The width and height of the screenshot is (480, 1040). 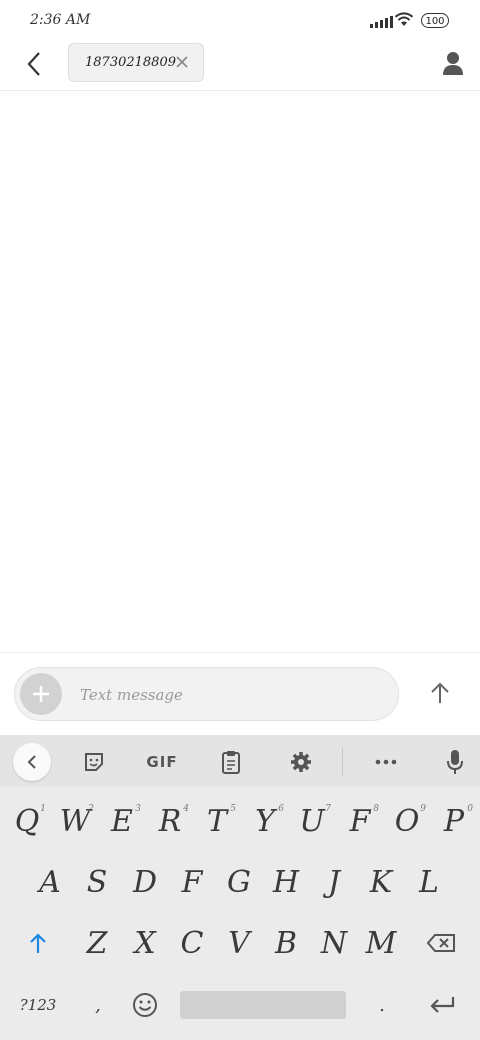 What do you see at coordinates (60, 20) in the screenshot?
I see `status-time: 2:36 AM` at bounding box center [60, 20].